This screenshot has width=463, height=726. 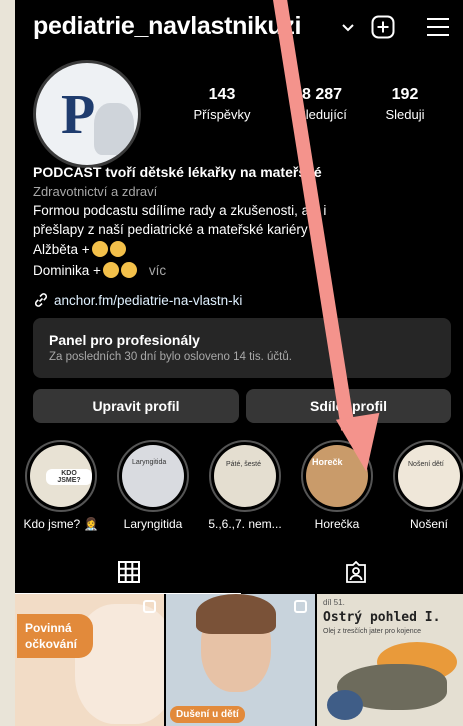 What do you see at coordinates (89, 660) in the screenshot?
I see `post-thumbnail-ockovani: Povinná očkování` at bounding box center [89, 660].